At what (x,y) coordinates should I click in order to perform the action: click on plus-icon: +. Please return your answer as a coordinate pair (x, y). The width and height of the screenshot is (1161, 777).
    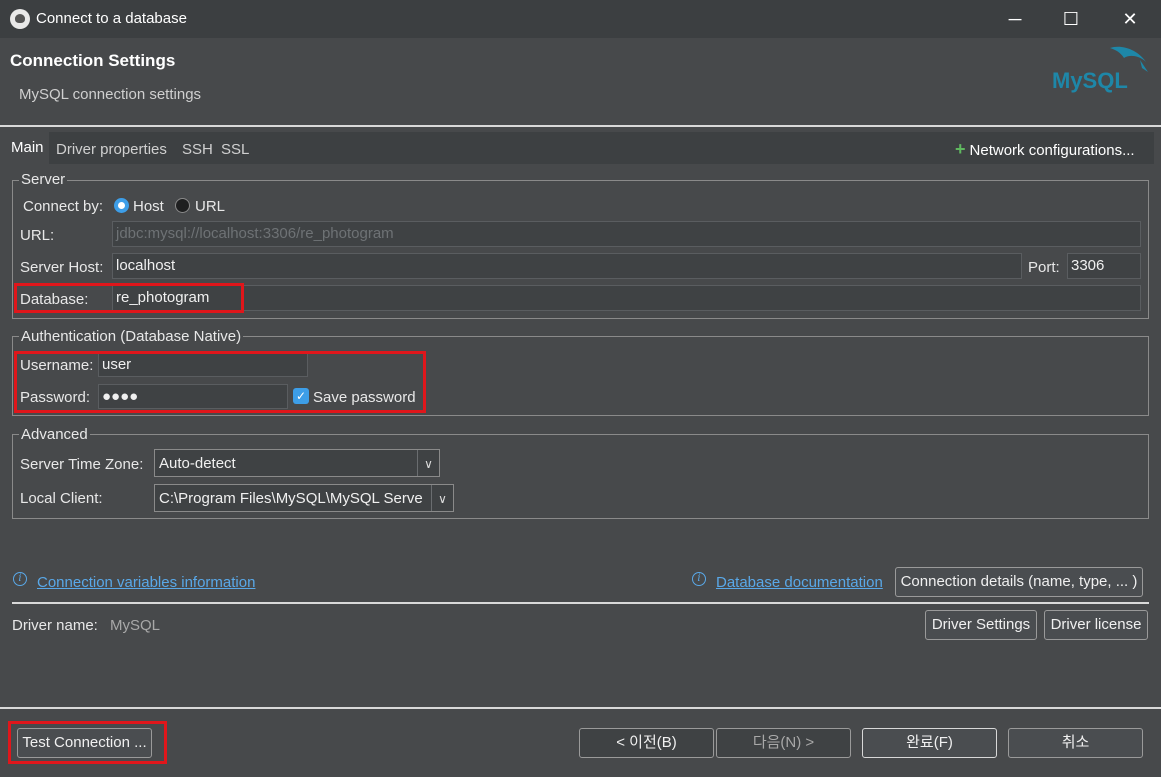
    Looking at the image, I should click on (960, 149).